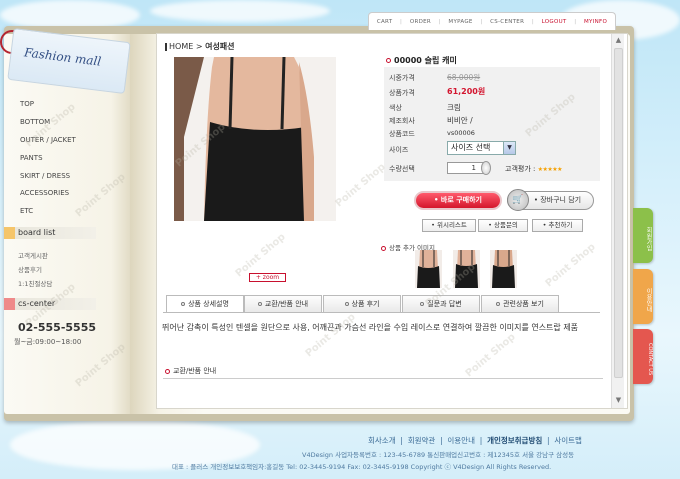 The height and width of the screenshot is (479, 680). What do you see at coordinates (220, 46) in the screenshot?
I see `breadcrumb-current: 여성패션` at bounding box center [220, 46].